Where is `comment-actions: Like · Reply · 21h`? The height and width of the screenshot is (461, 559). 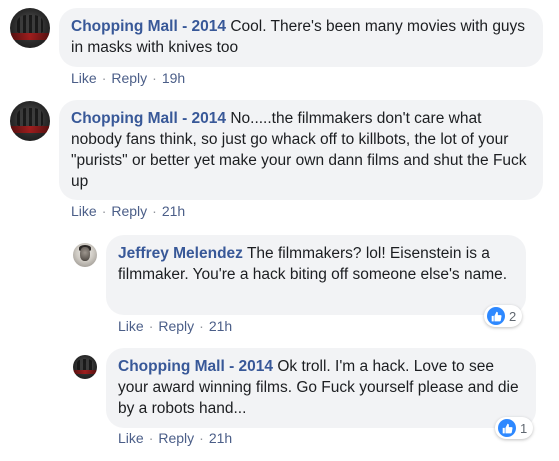
comment-actions: Like · Reply · 21h is located at coordinates (128, 211).